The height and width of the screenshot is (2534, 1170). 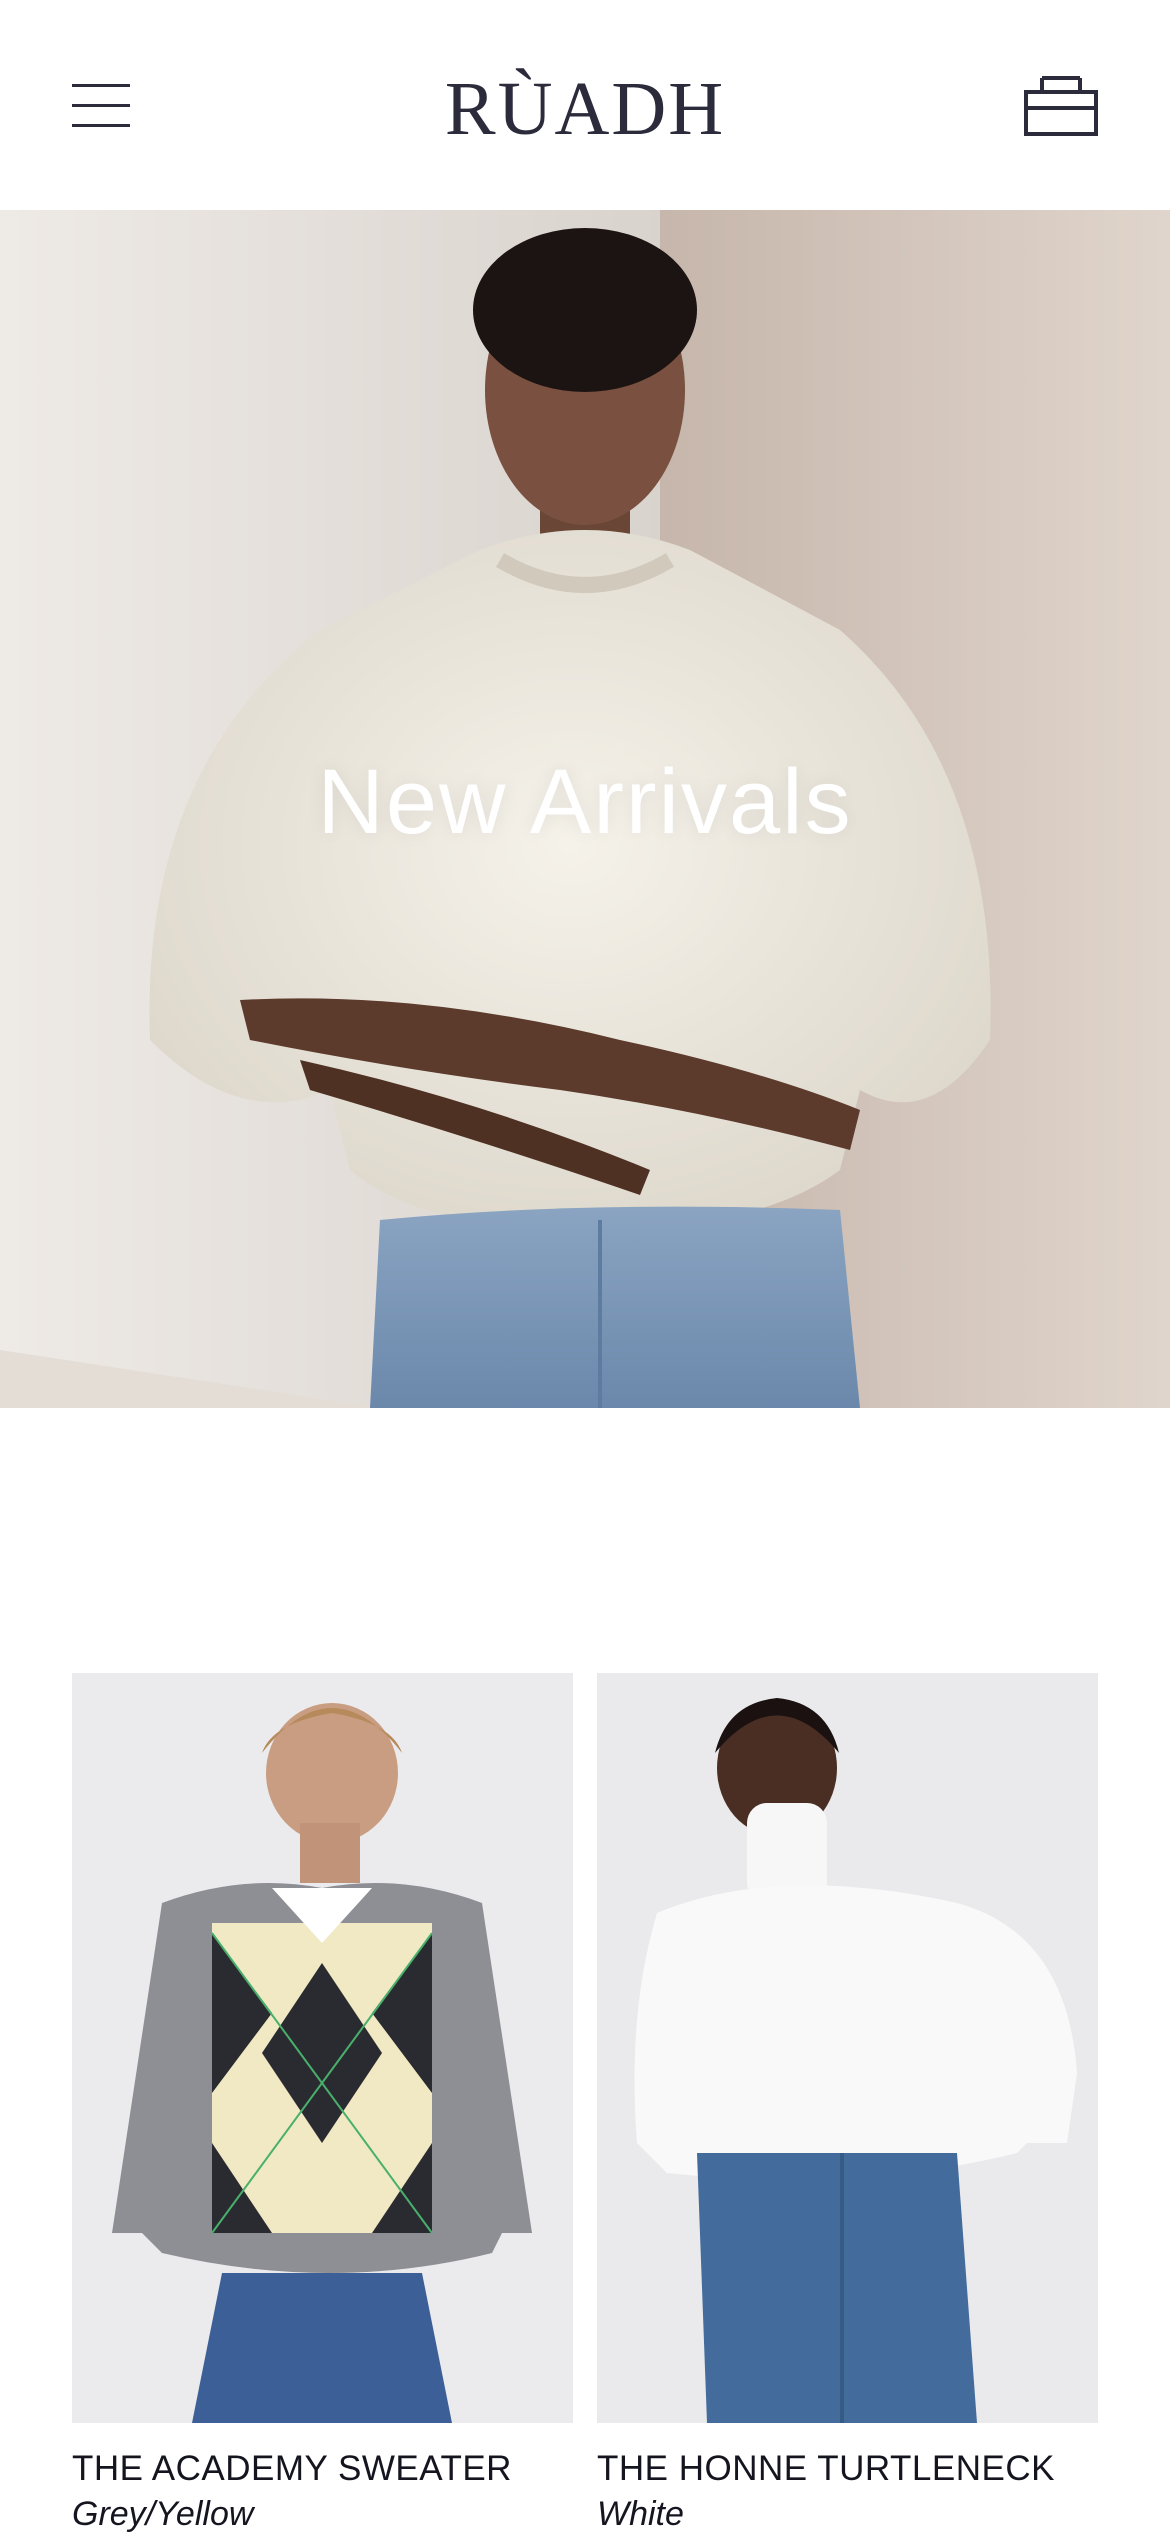 I want to click on product-name: THE HONNE TURTLENECK, so click(x=847, y=2469).